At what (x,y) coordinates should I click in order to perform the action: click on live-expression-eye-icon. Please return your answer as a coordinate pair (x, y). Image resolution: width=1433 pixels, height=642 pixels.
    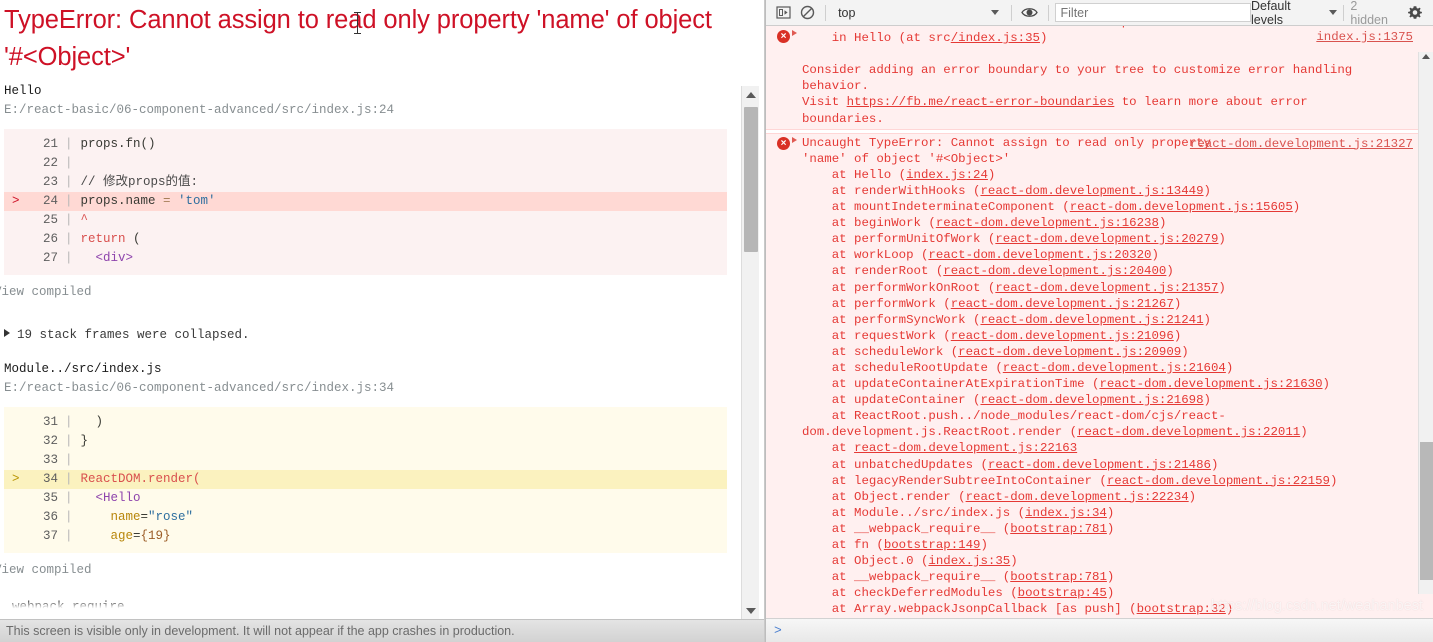
    Looking at the image, I should click on (1030, 13).